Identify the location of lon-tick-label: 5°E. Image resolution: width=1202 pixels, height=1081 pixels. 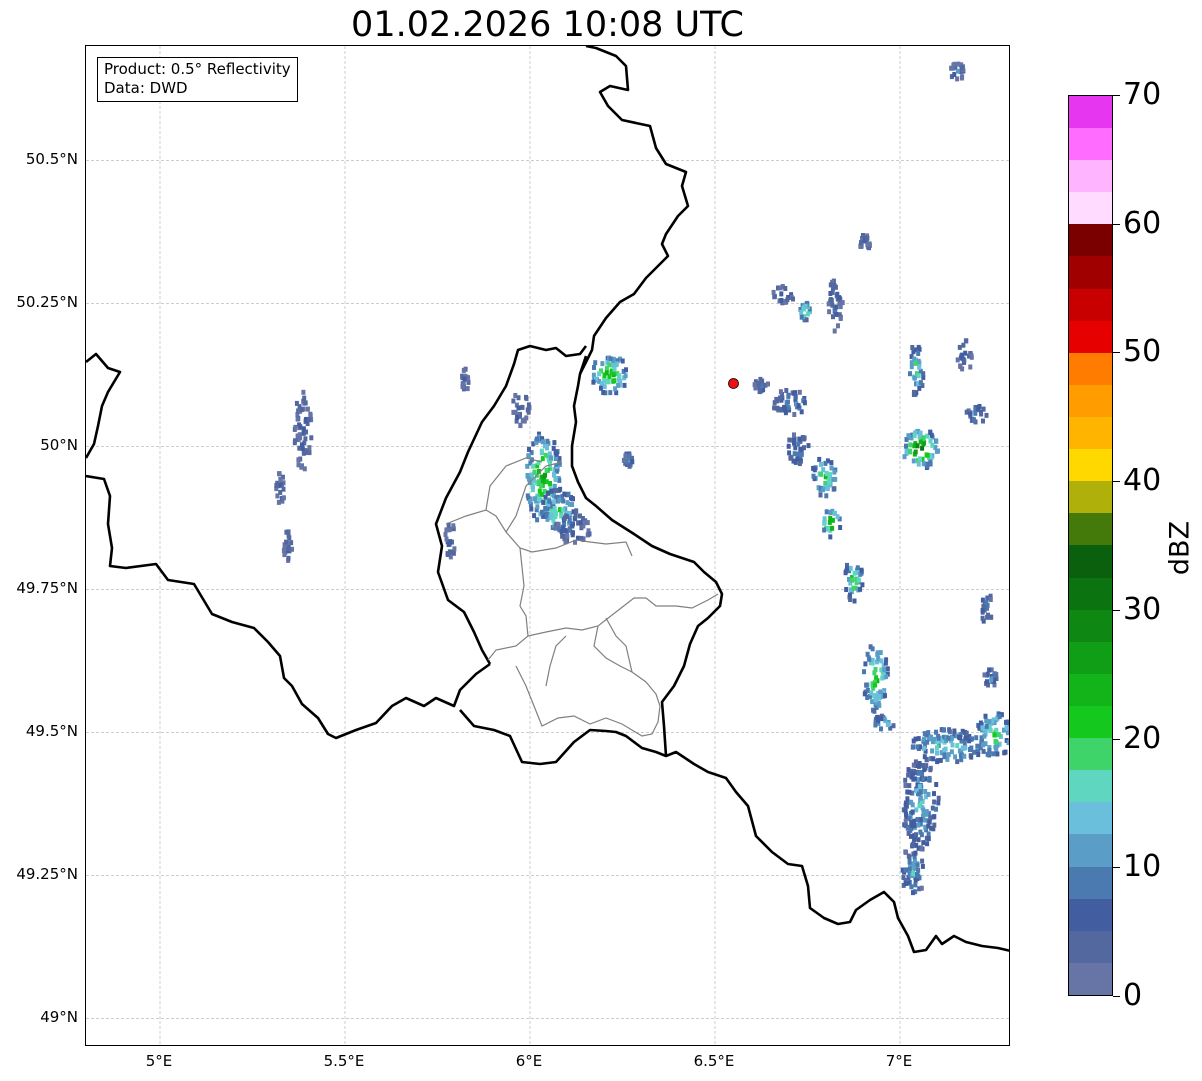
(159, 1061).